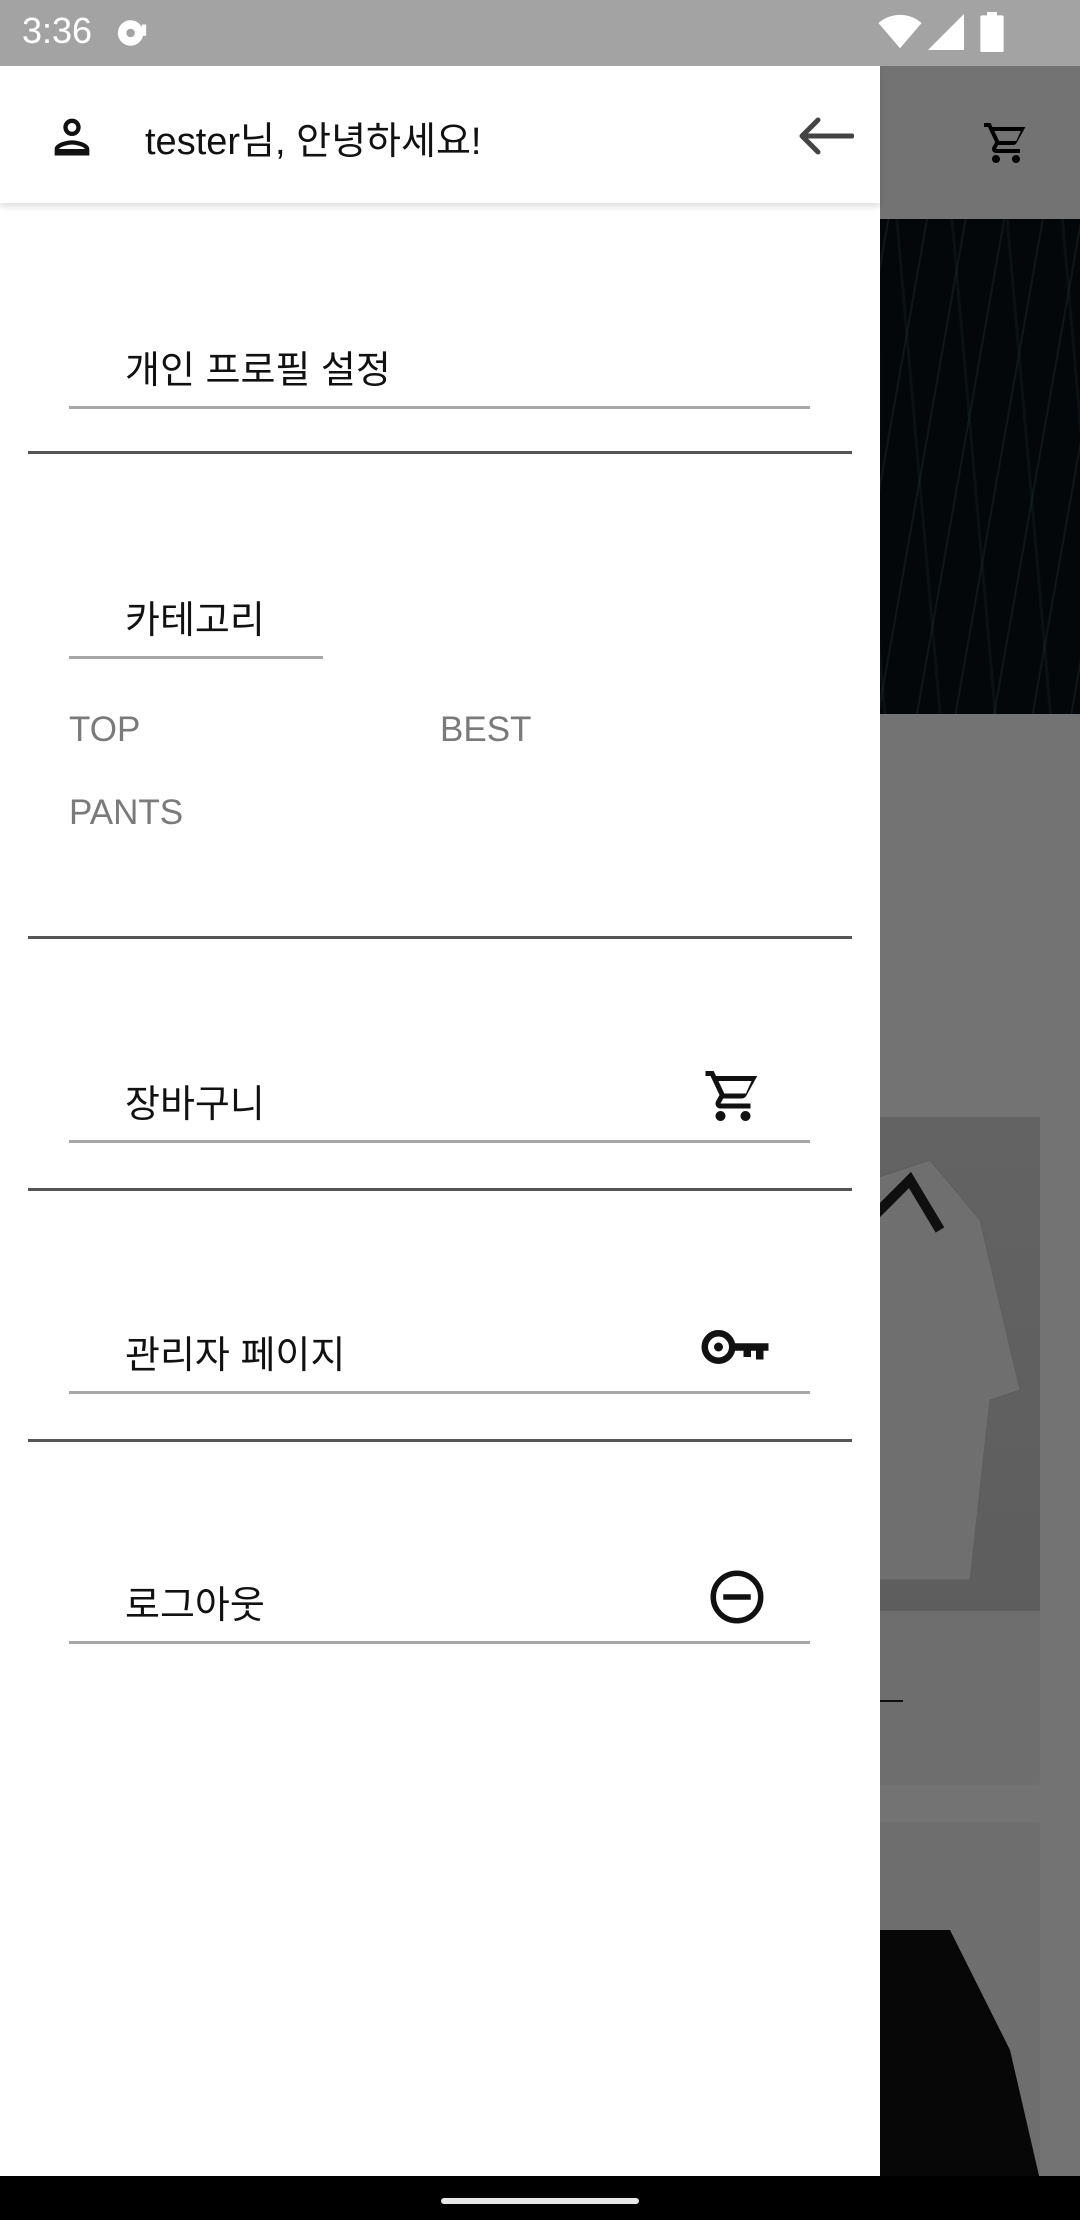  I want to click on category-link-pants: PANTS, so click(126, 813).